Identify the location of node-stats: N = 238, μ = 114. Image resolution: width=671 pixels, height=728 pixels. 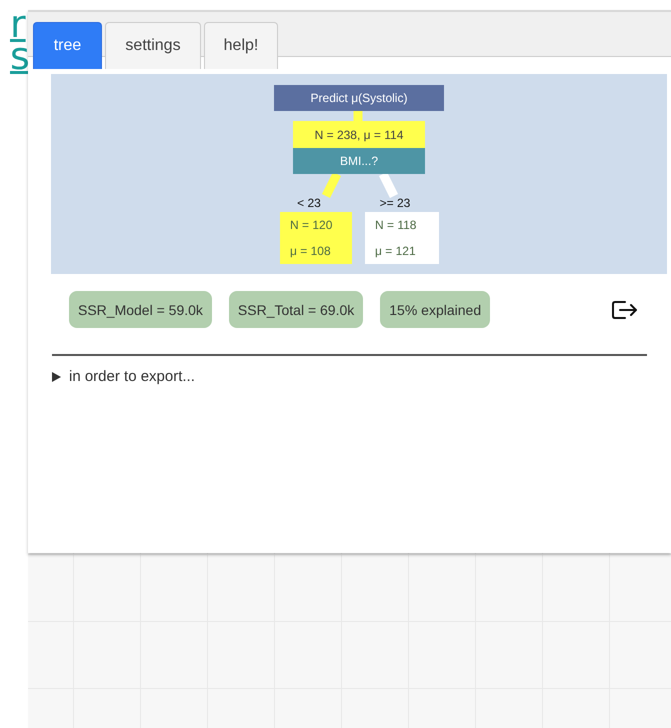
(359, 134).